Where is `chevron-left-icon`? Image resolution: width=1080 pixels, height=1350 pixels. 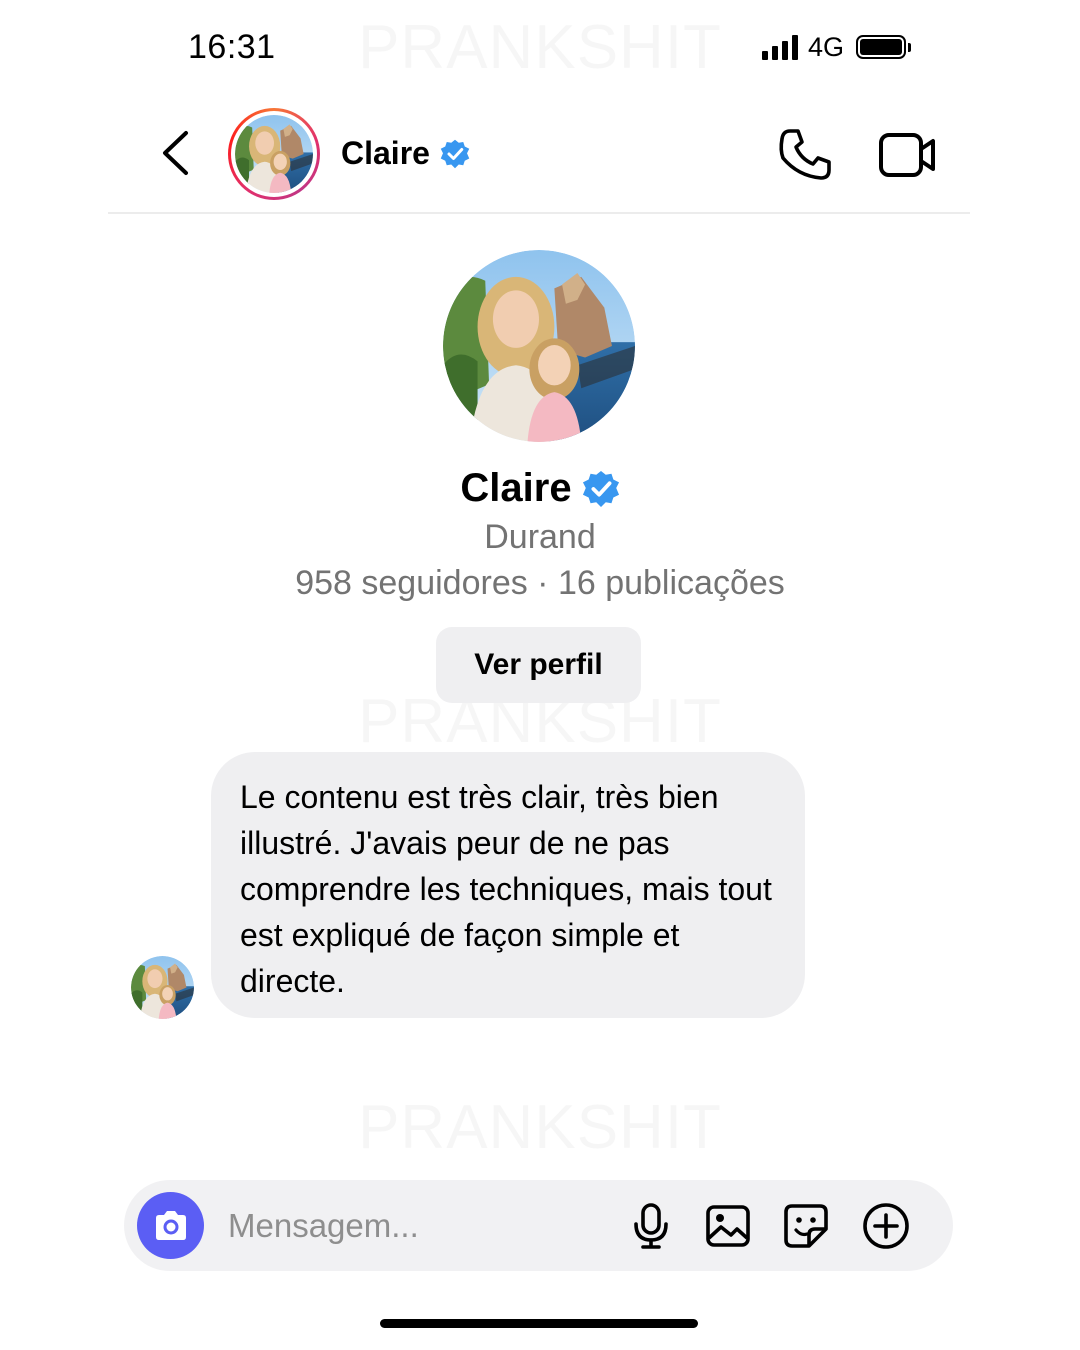
chevron-left-icon is located at coordinates (175, 153).